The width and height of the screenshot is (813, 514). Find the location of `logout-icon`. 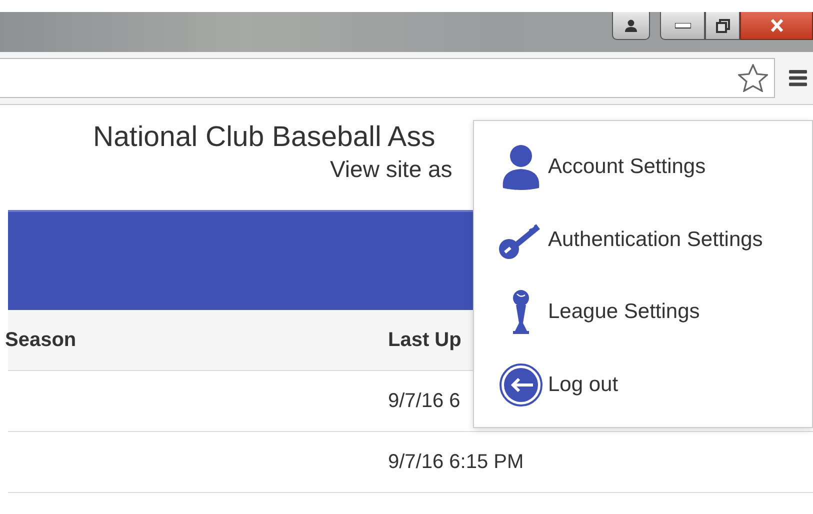

logout-icon is located at coordinates (521, 384).